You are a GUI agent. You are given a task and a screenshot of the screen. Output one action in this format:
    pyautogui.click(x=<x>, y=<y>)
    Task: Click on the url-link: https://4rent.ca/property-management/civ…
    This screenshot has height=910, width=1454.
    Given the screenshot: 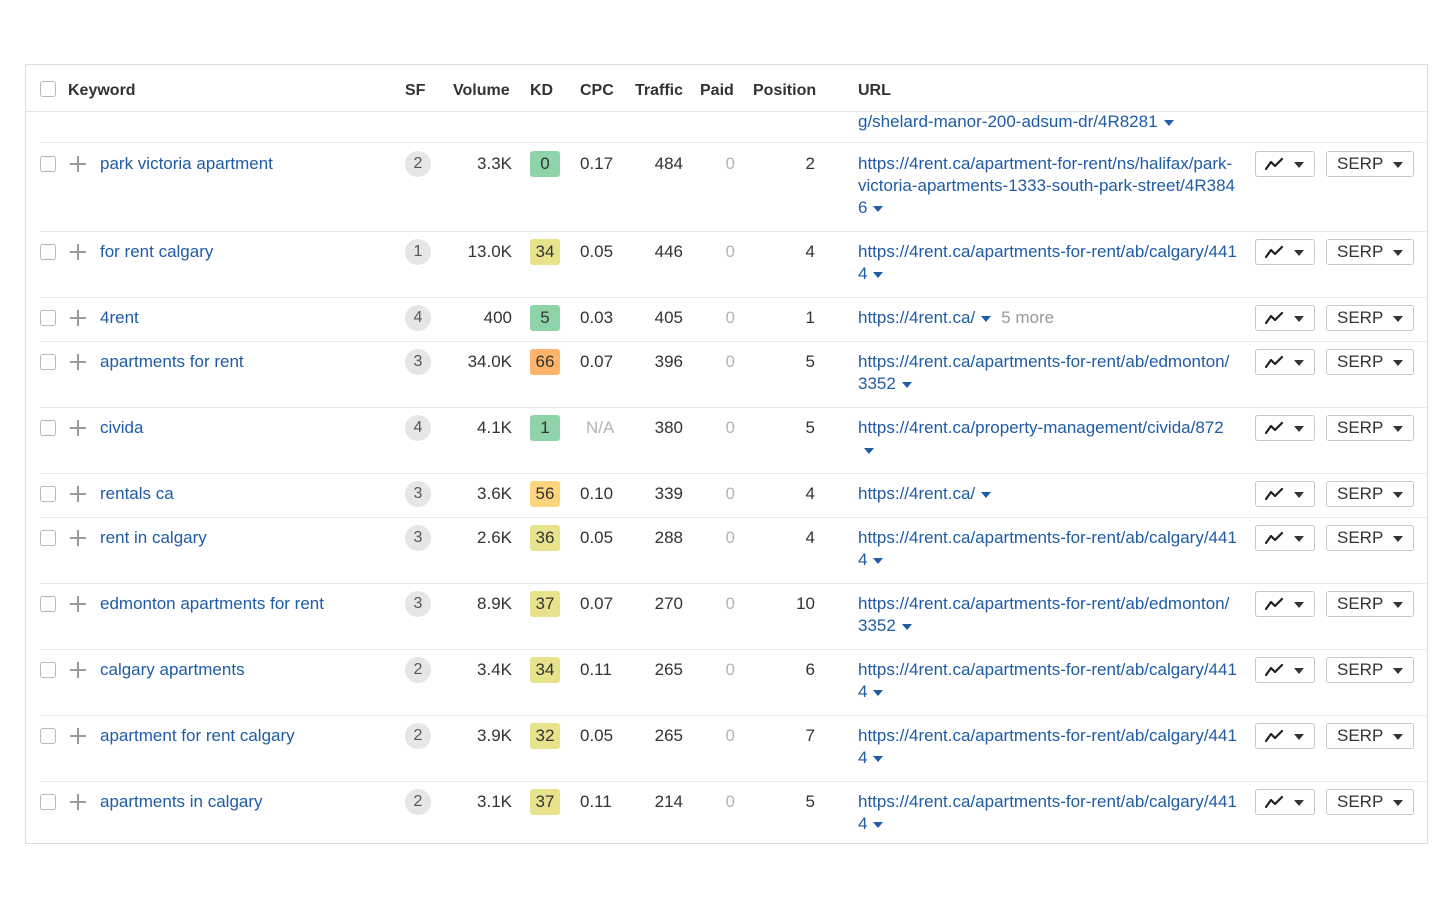 What is the action you would take?
    pyautogui.click(x=1048, y=439)
    